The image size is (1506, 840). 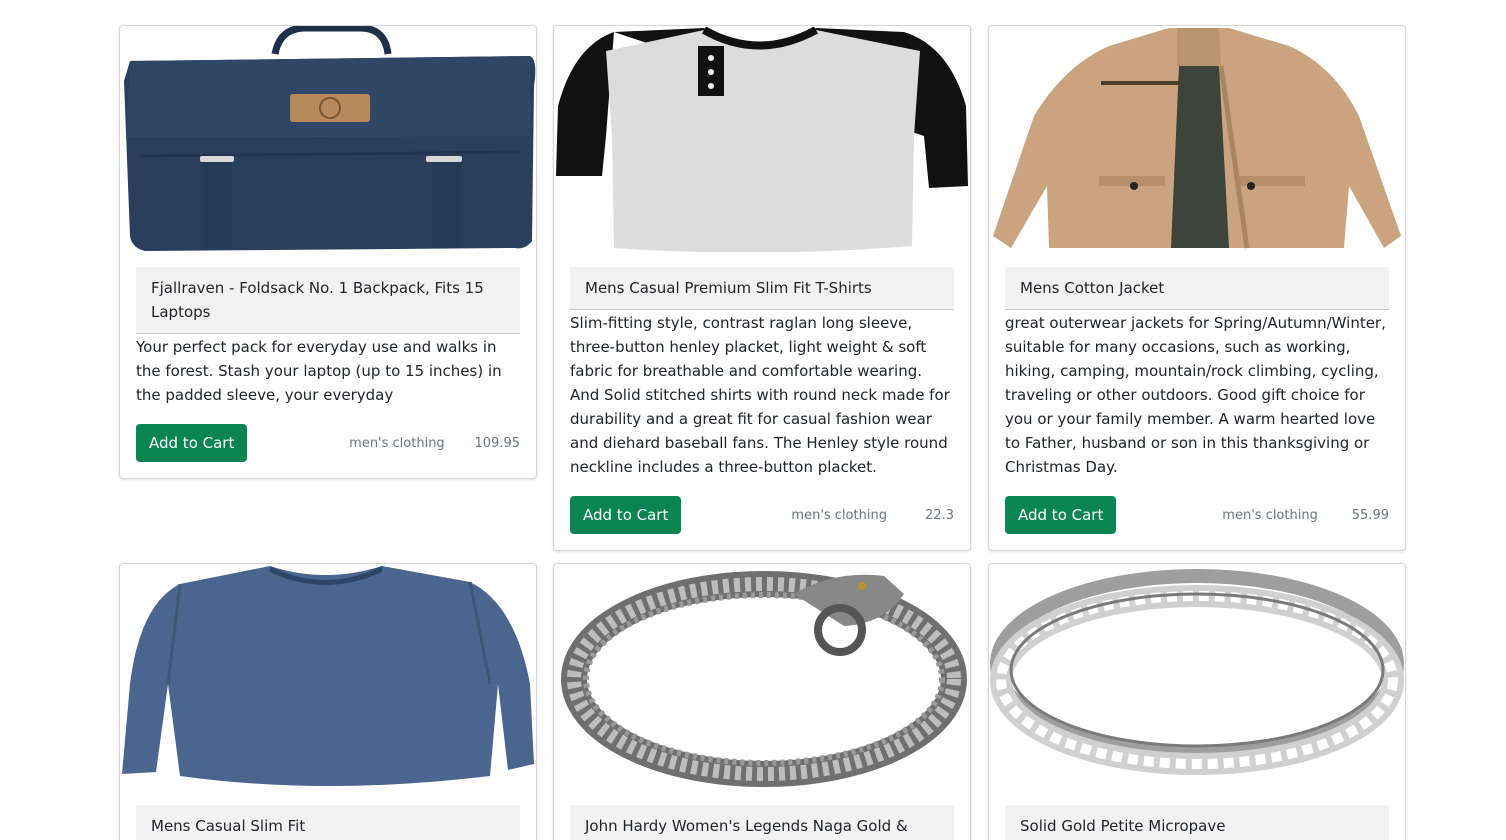 What do you see at coordinates (1197, 514) in the screenshot?
I see `product-footer: Add to Cart men's clothing 55.99` at bounding box center [1197, 514].